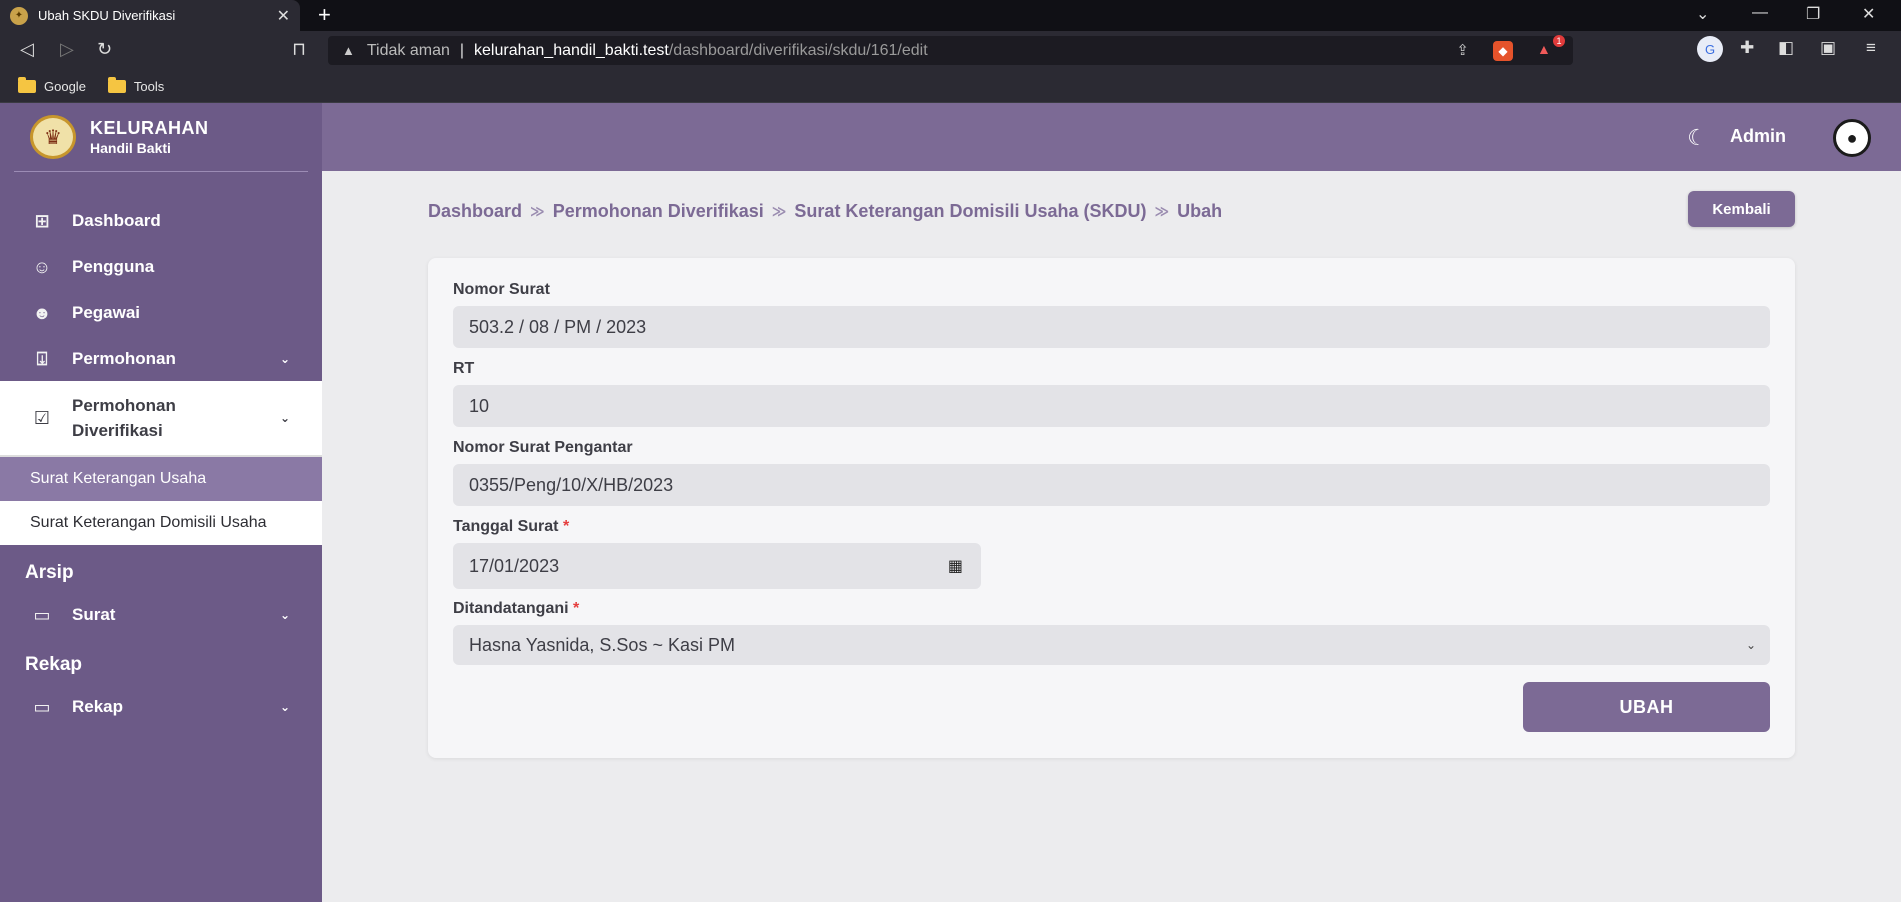  What do you see at coordinates (130, 148) in the screenshot?
I see `brand-subtitle: Handil Bakti` at bounding box center [130, 148].